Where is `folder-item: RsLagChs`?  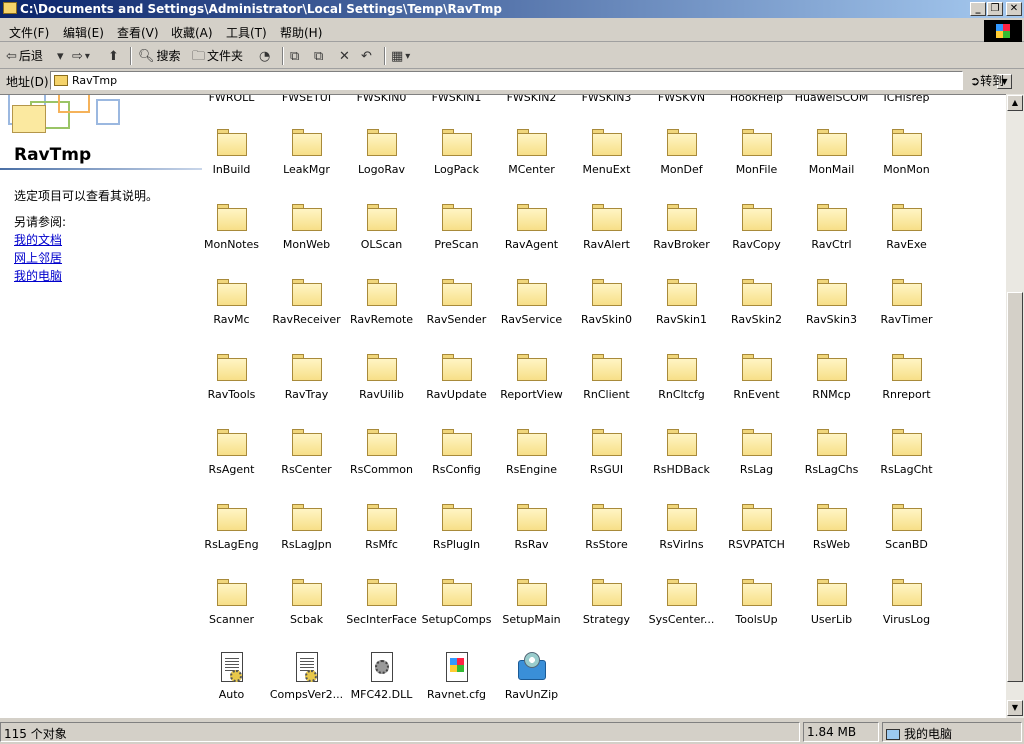
folder-item: RsLagChs is located at coordinates (831, 463).